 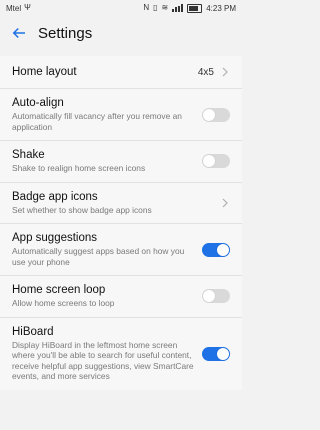 I want to click on setting-shake: Shake Shake to realign home screen icons, so click(x=121, y=162).